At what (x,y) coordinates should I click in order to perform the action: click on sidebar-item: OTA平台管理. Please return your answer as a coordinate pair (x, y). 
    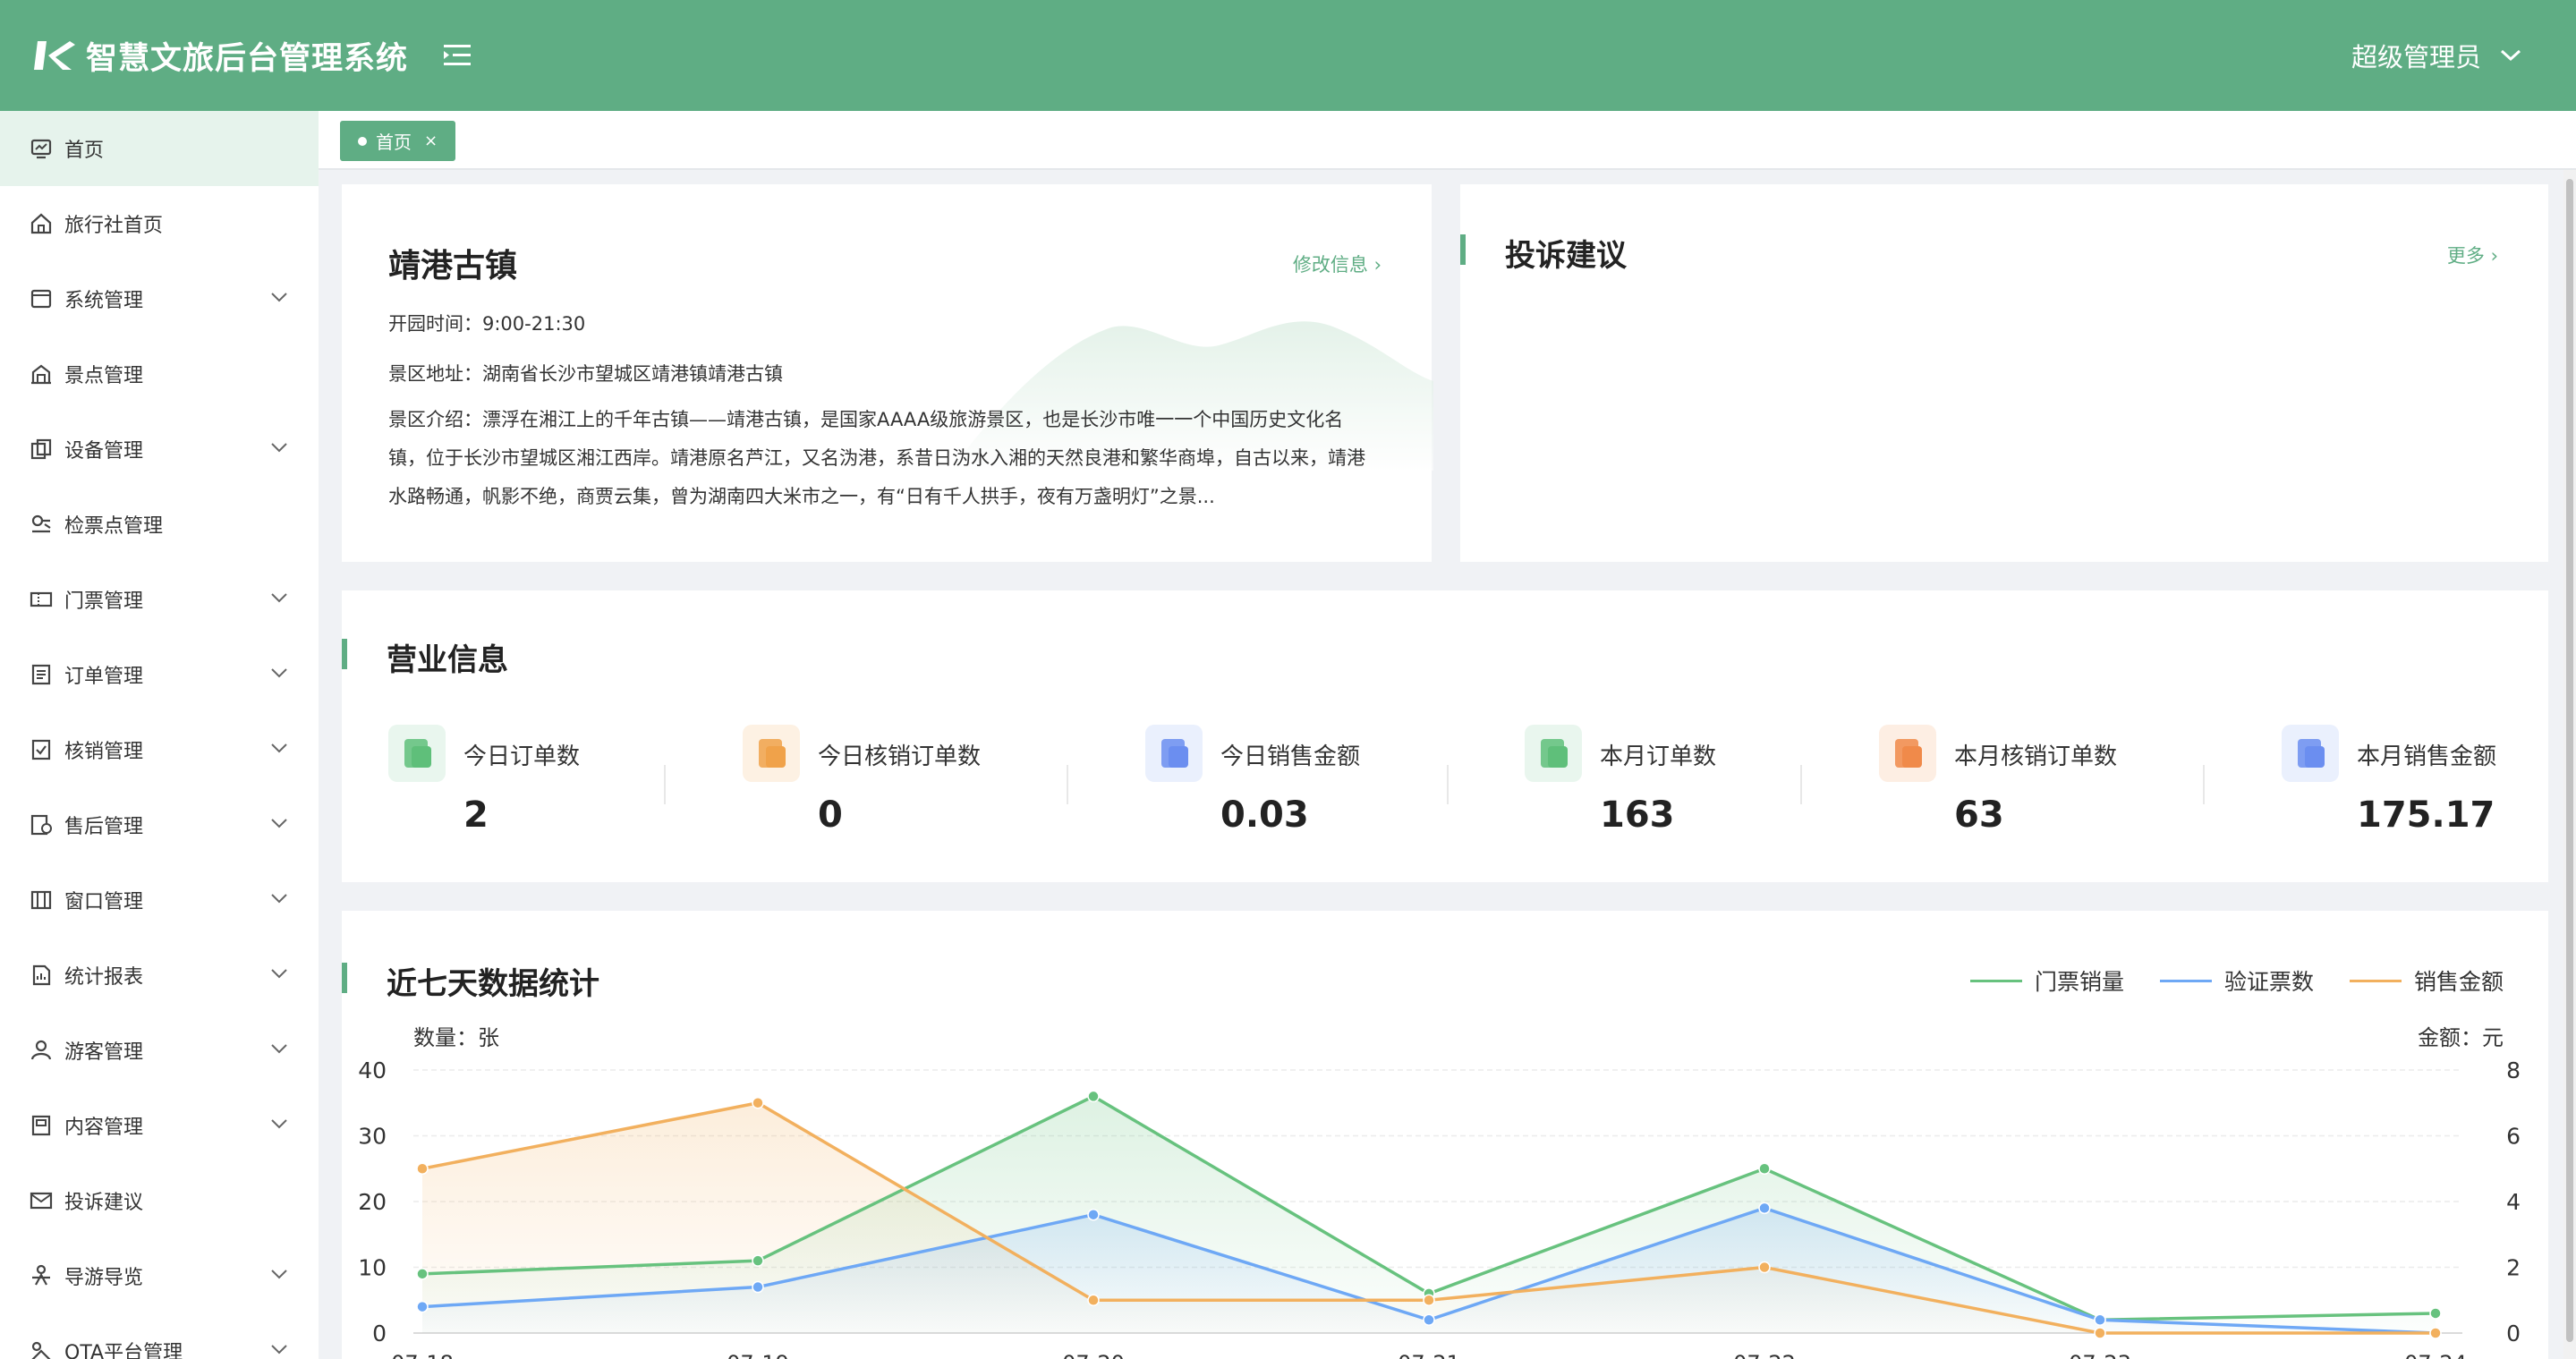
    Looking at the image, I should click on (159, 1336).